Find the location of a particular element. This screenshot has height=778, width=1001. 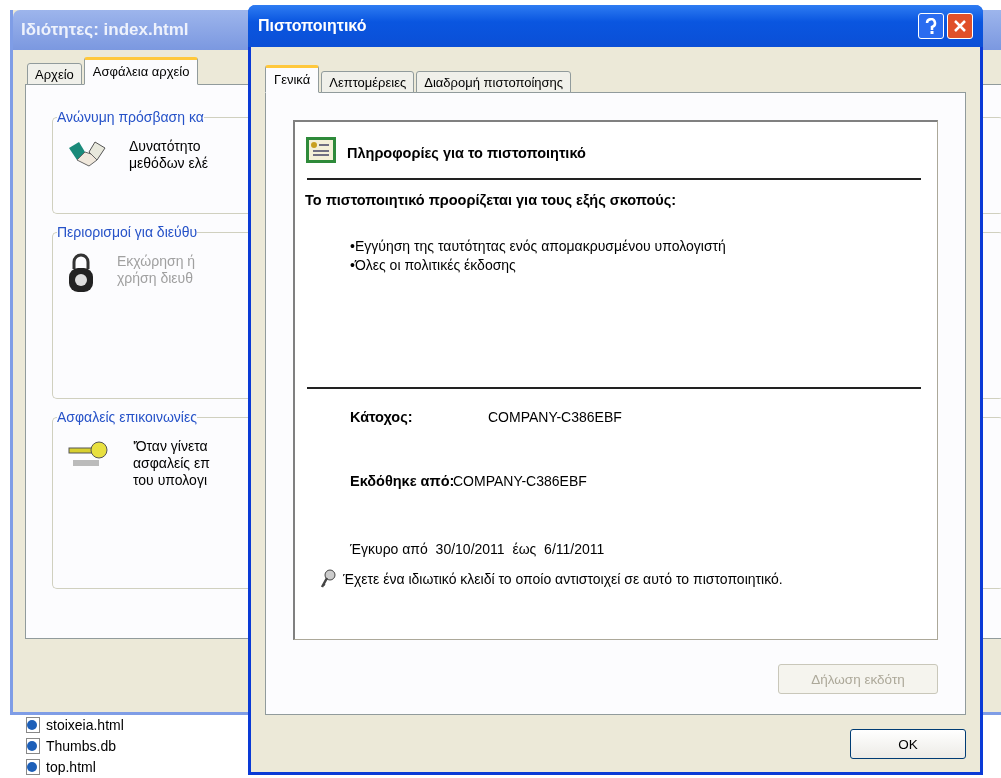

group-title: Ανώνυμη πρόσβαση κα is located at coordinates (130, 117).